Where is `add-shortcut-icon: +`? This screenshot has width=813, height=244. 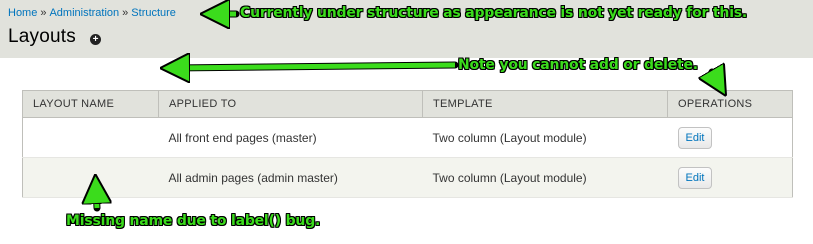 add-shortcut-icon: + is located at coordinates (95, 39).